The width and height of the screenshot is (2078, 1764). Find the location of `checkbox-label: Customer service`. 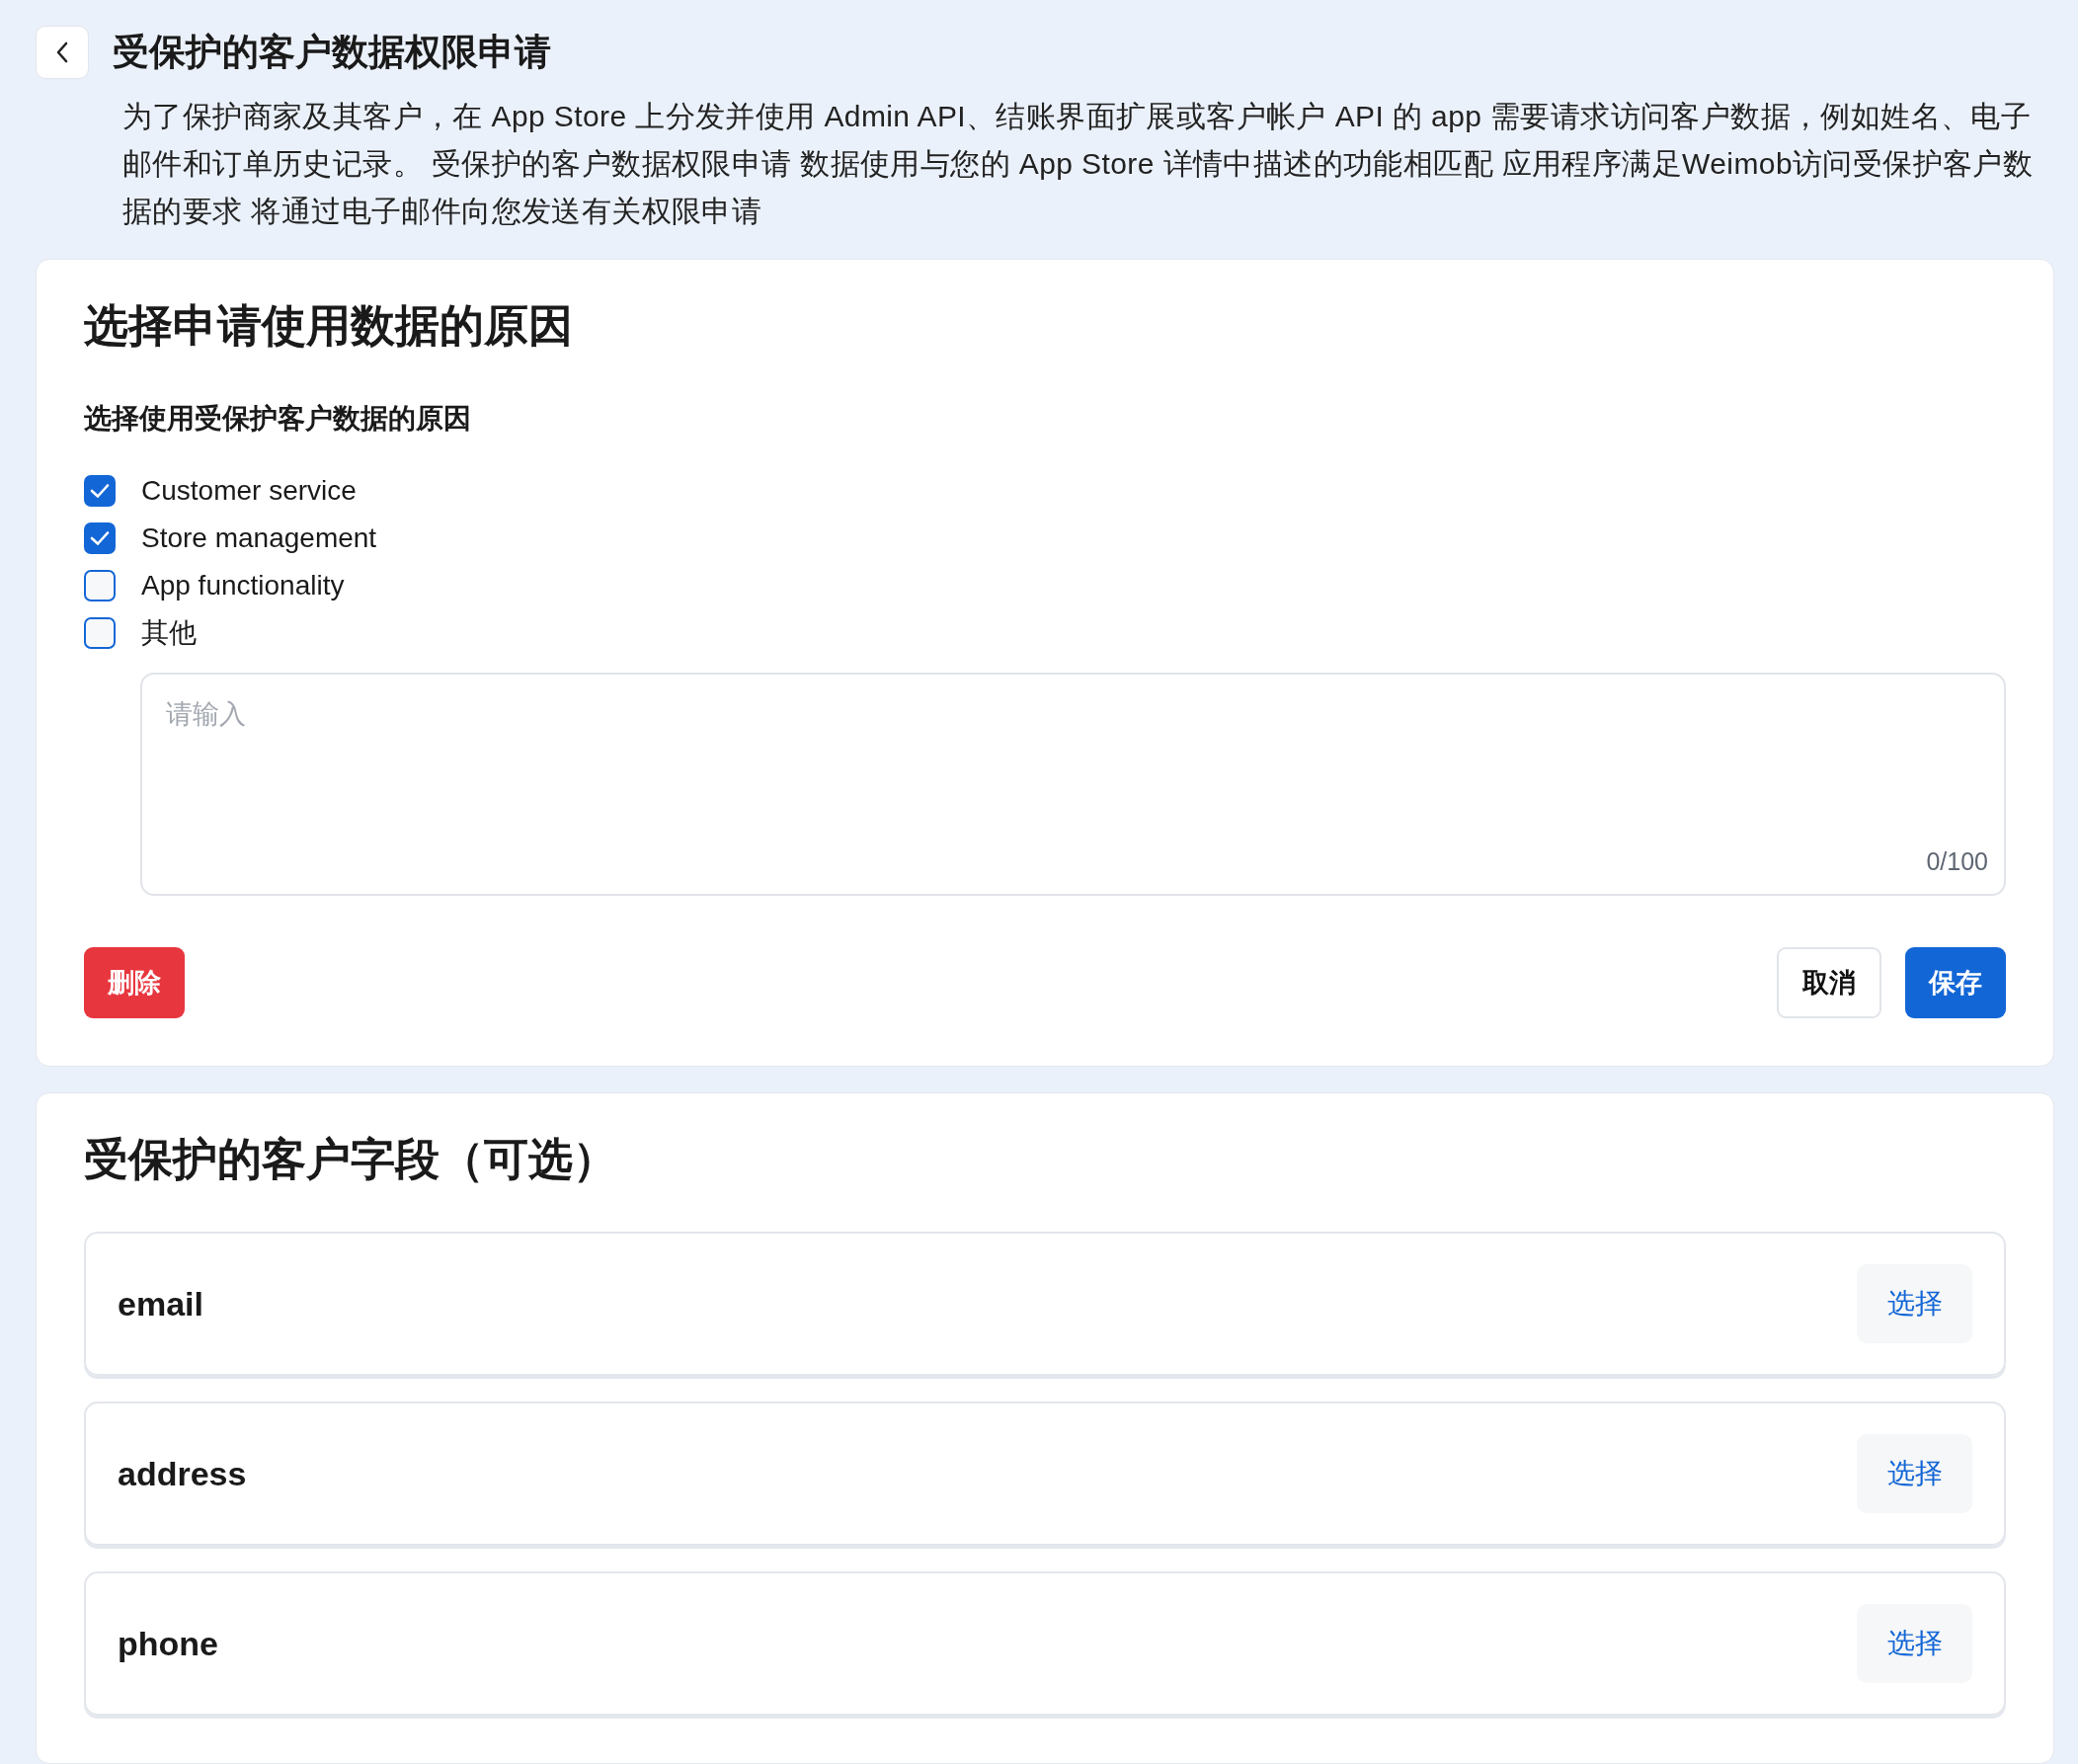

checkbox-label: Customer service is located at coordinates (249, 491).